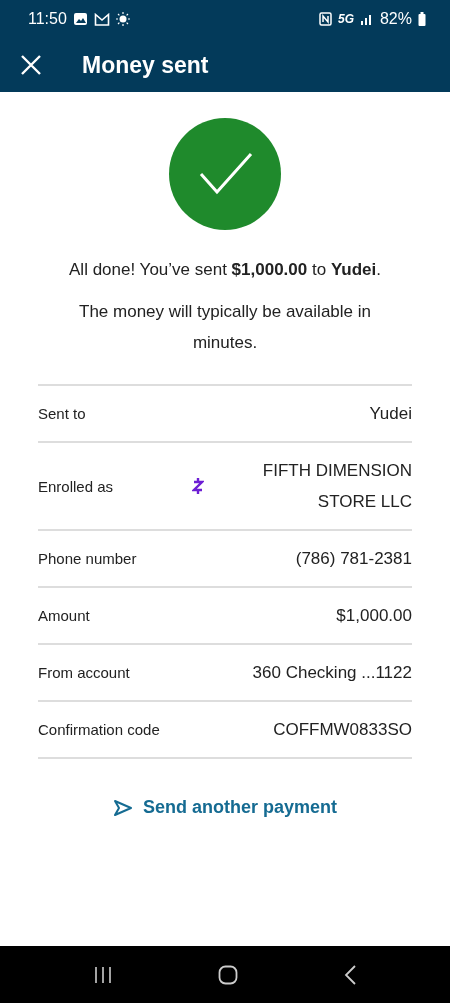 The height and width of the screenshot is (1003, 450). What do you see at coordinates (101, 19) in the screenshot?
I see `mail-icon` at bounding box center [101, 19].